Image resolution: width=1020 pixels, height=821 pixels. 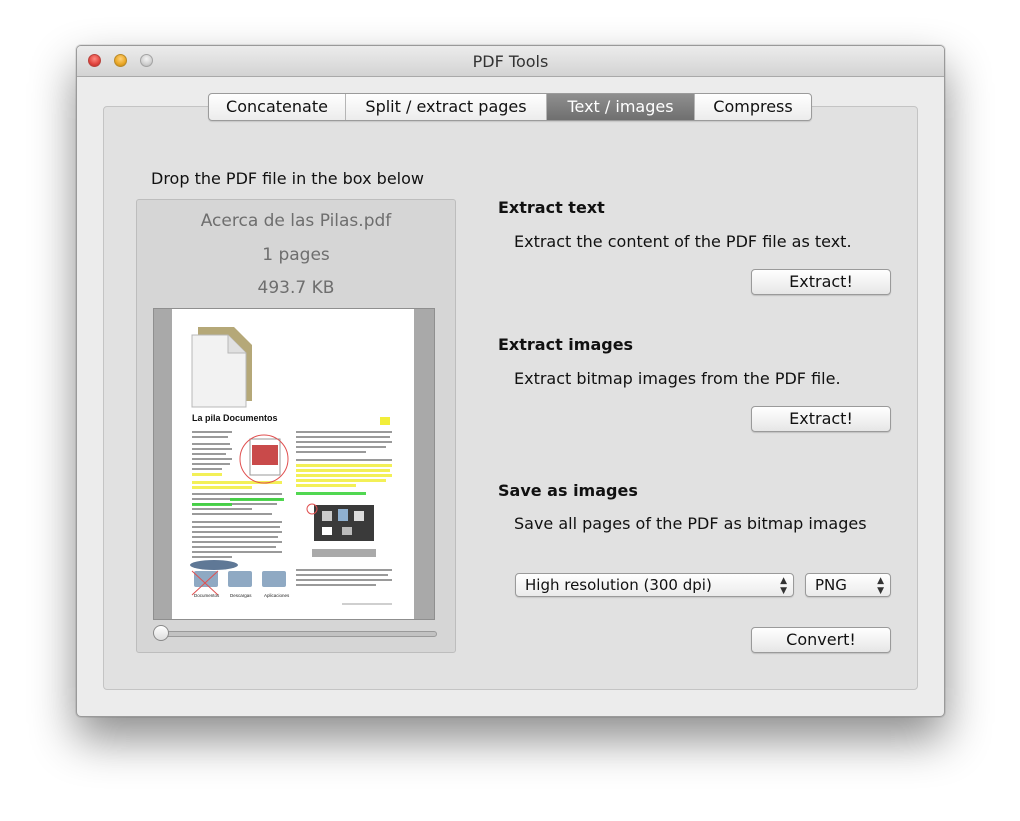 What do you see at coordinates (264, 459) in the screenshot?
I see `preview-screenshot` at bounding box center [264, 459].